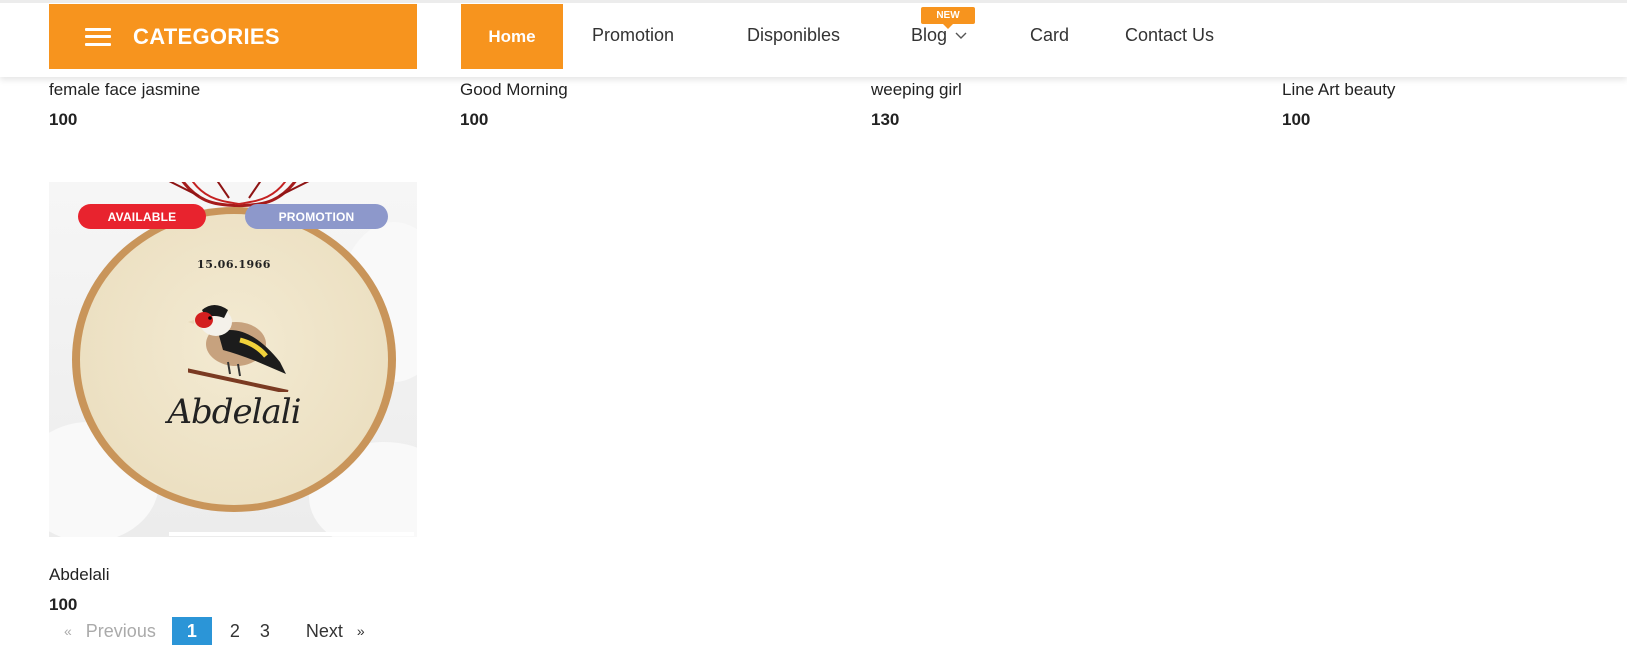  Describe the element at coordinates (124, 90) in the screenshot. I see `product-name: female face jasmine` at that location.